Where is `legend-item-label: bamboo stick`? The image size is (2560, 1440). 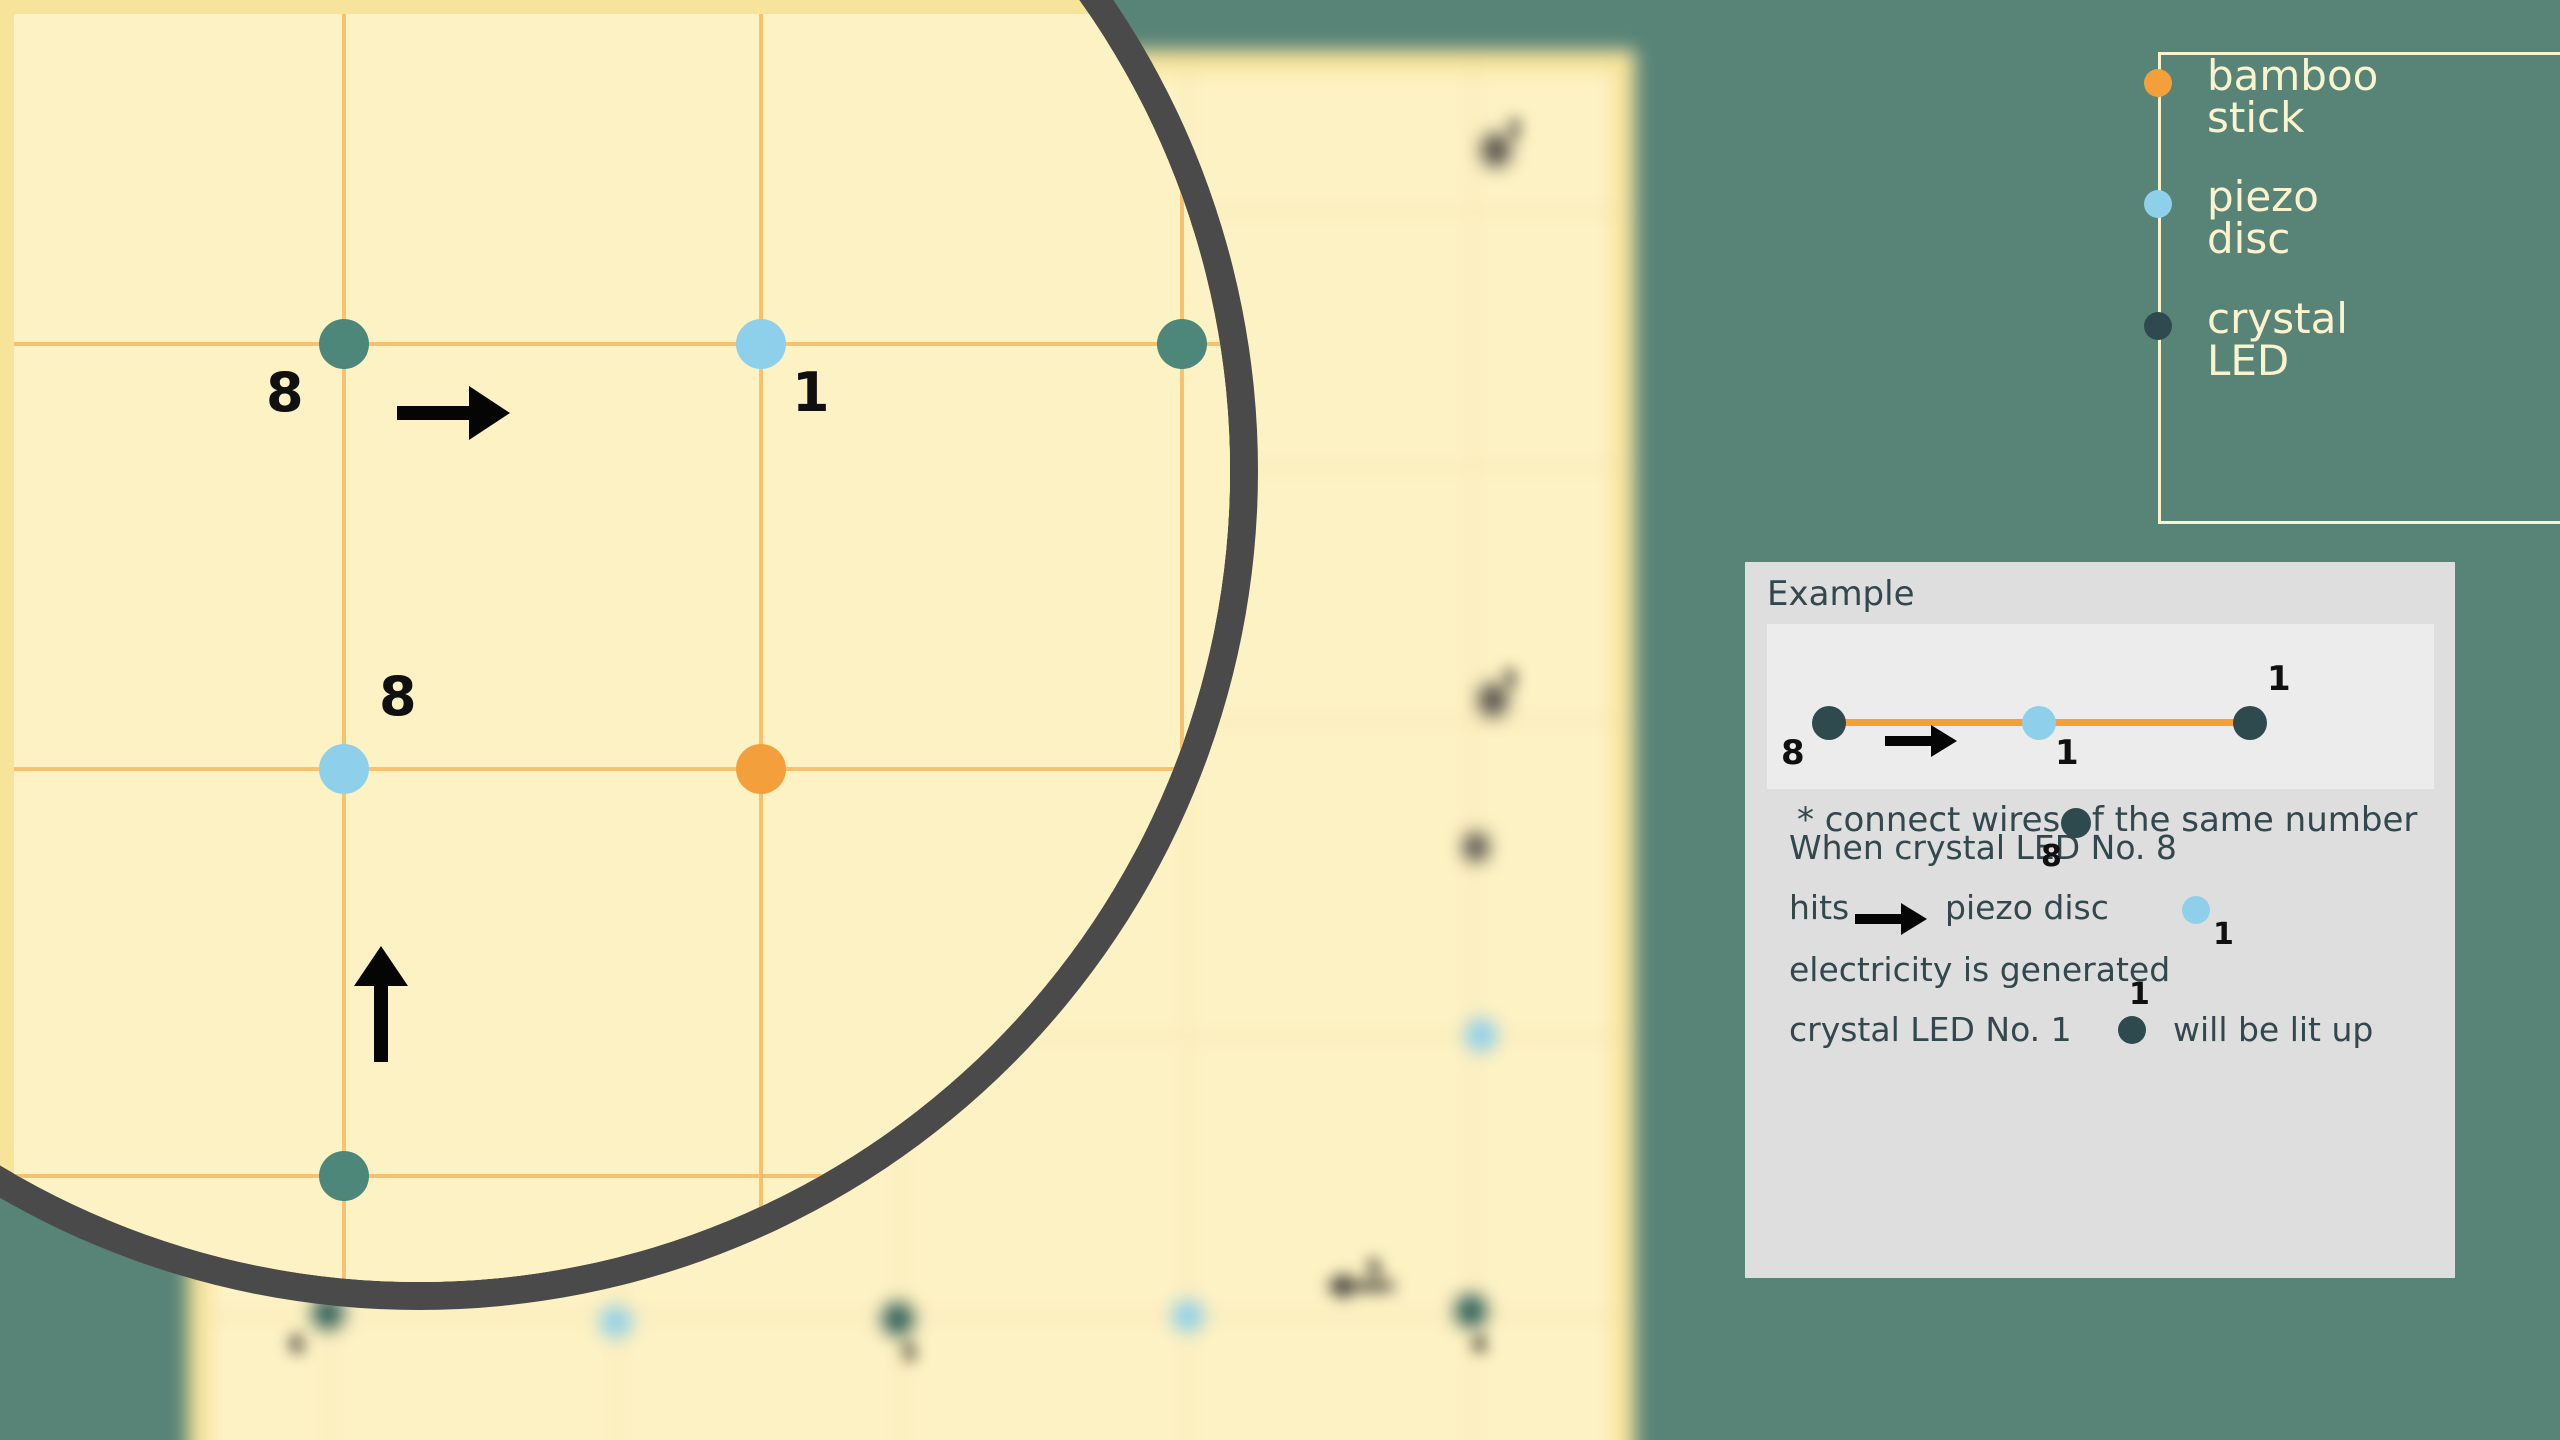 legend-item-label: bamboo stick is located at coordinates (2293, 96).